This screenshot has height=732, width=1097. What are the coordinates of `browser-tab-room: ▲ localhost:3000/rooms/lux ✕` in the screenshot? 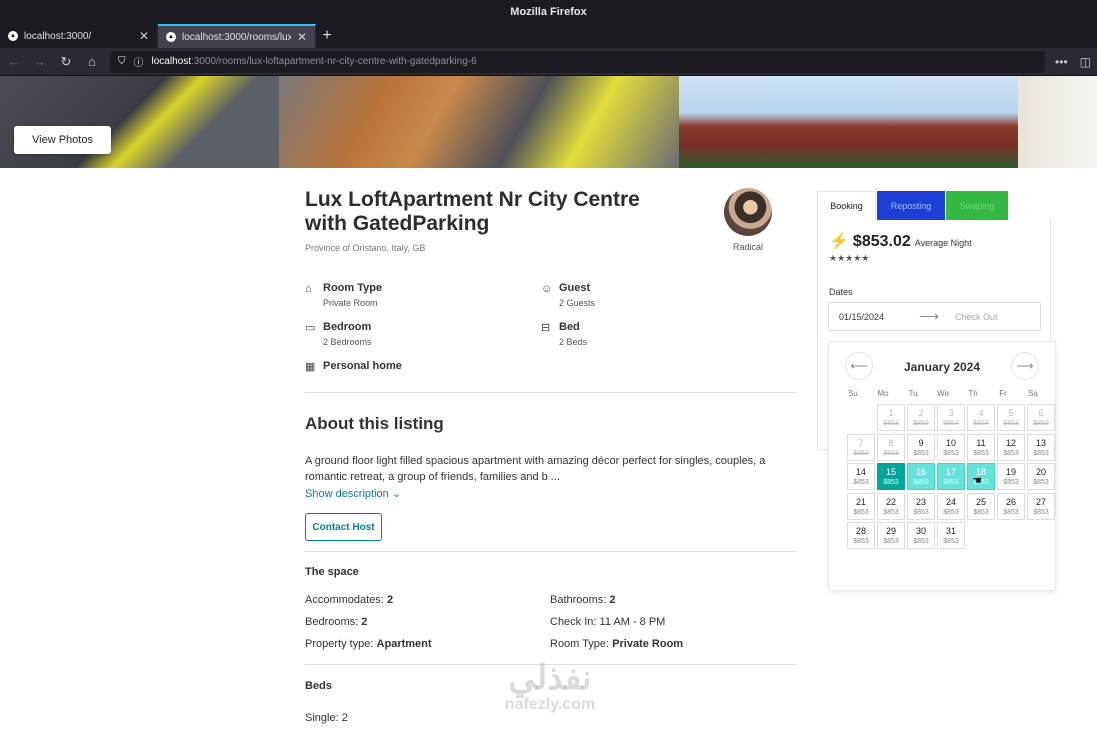 It's located at (237, 36).